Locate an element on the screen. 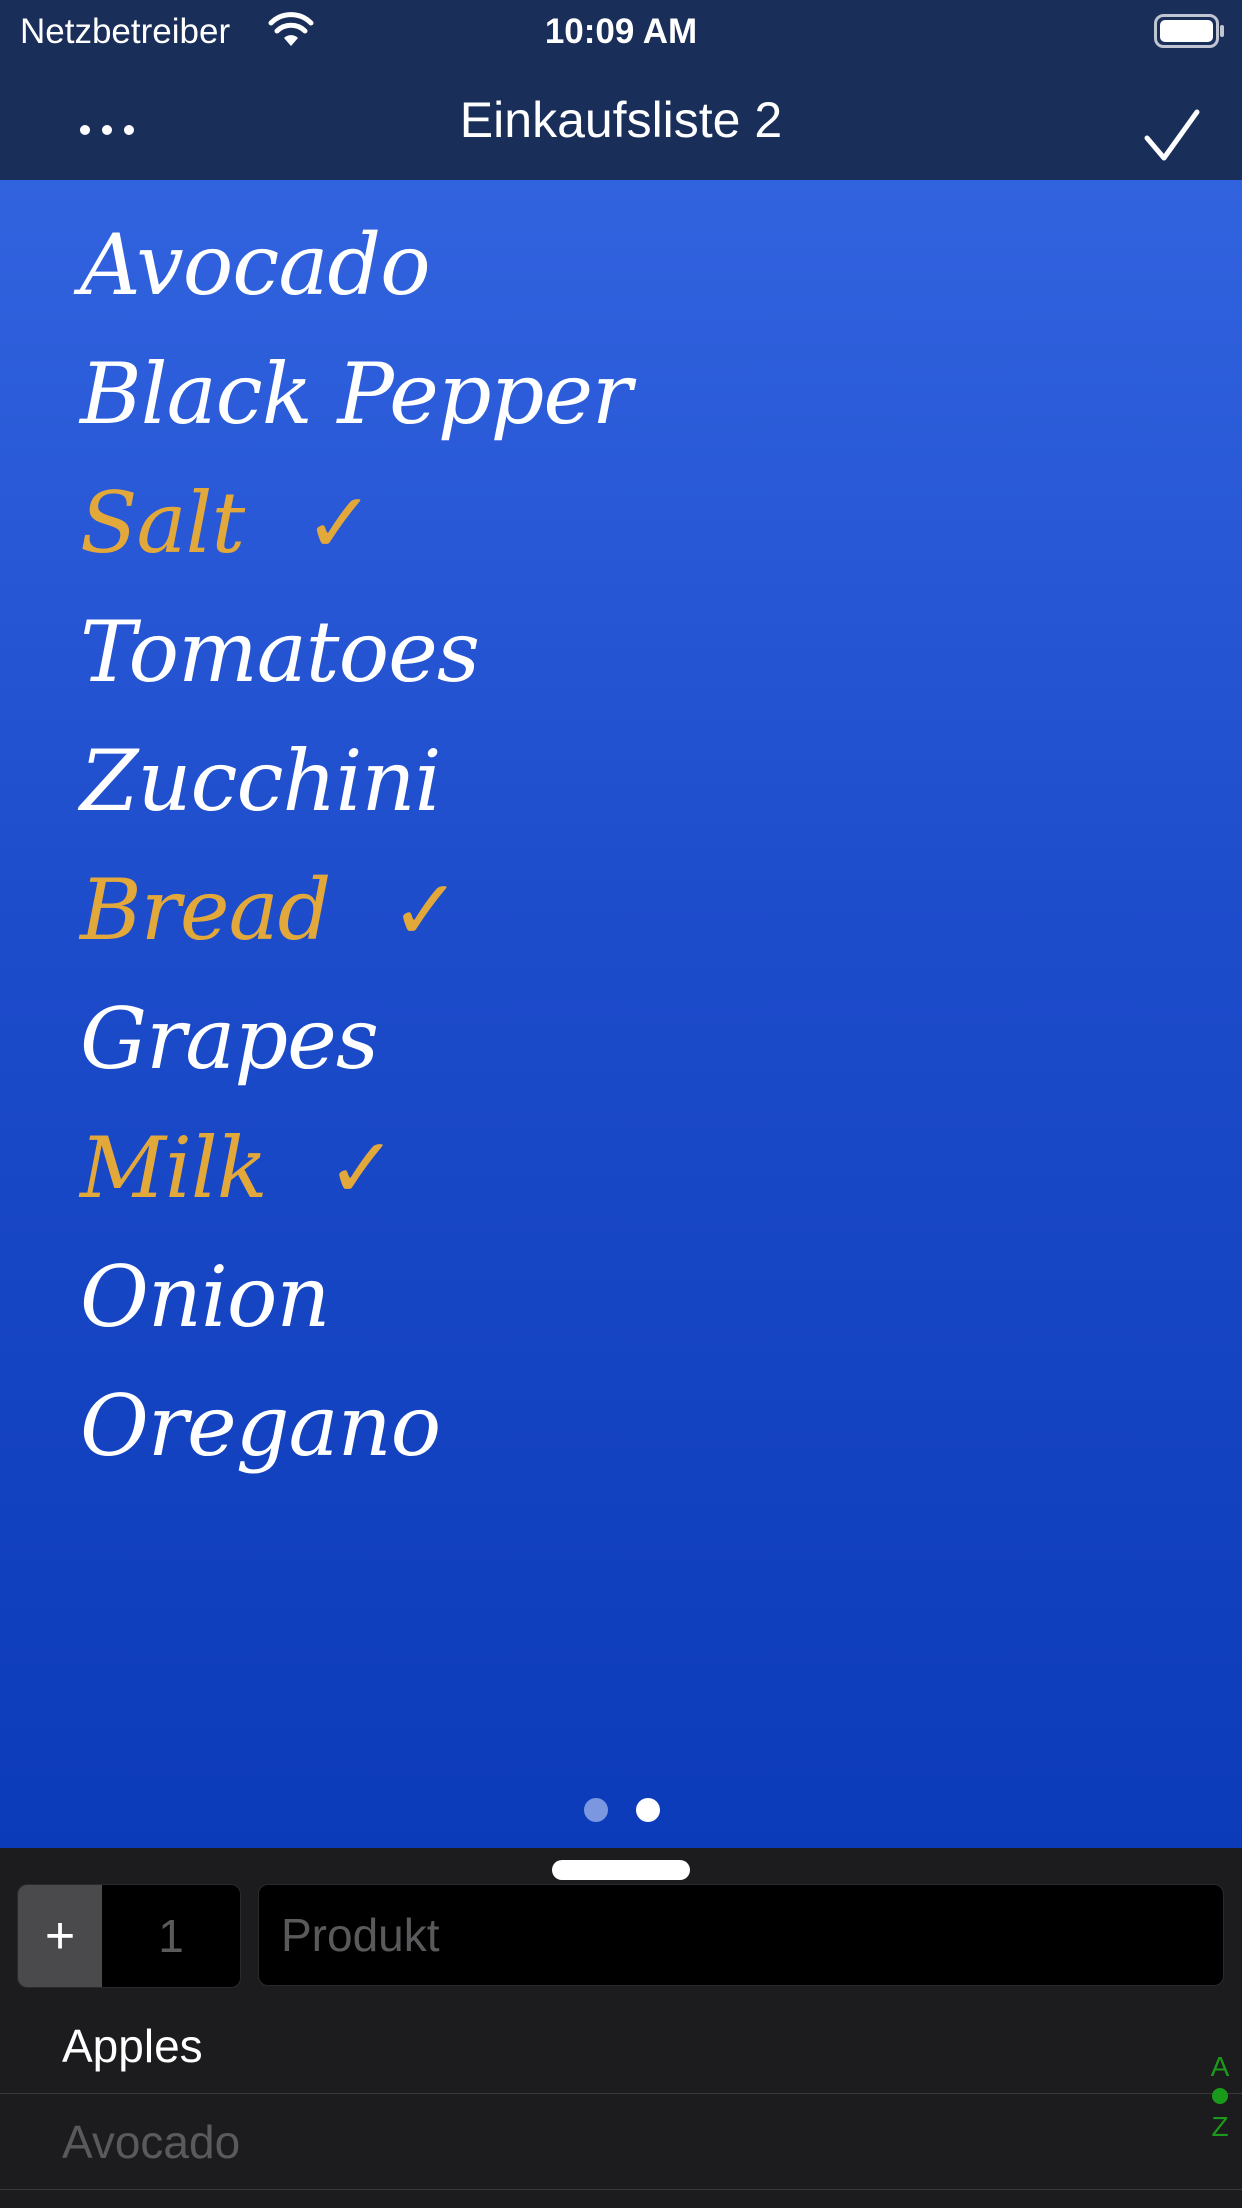  increment-button: + is located at coordinates (60, 1936).